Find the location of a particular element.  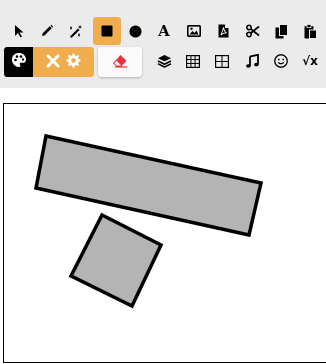

pencil-tool-button is located at coordinates (47, 31).